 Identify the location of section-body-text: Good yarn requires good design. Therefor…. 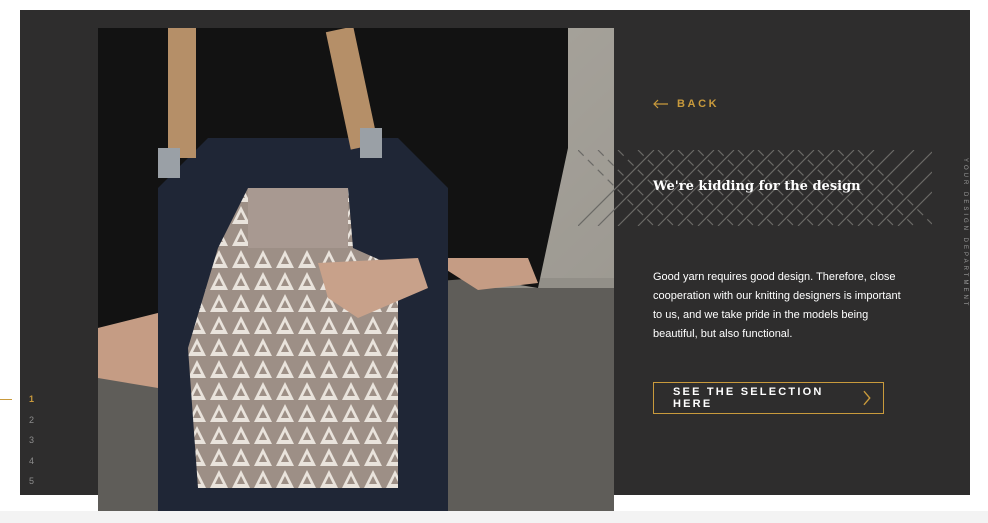
(777, 305).